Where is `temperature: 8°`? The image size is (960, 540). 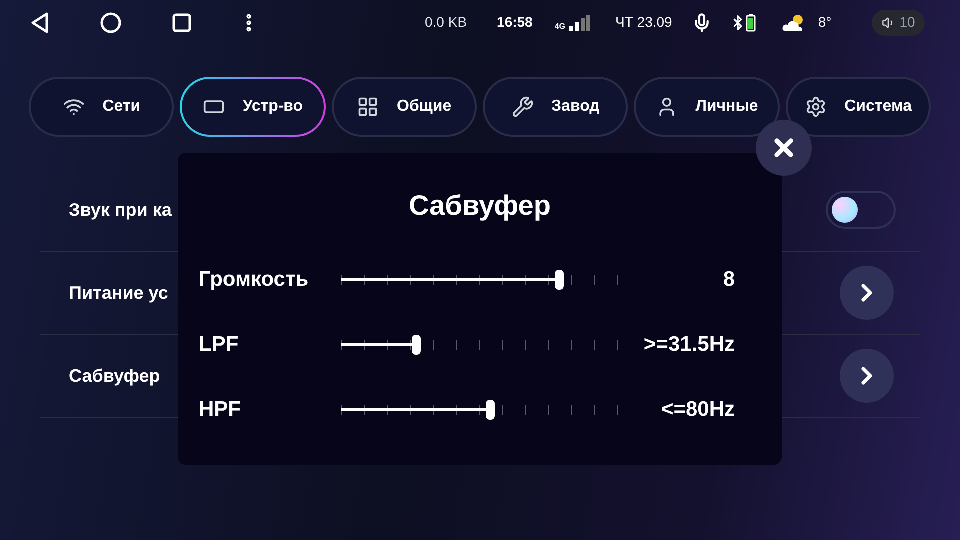 temperature: 8° is located at coordinates (825, 22).